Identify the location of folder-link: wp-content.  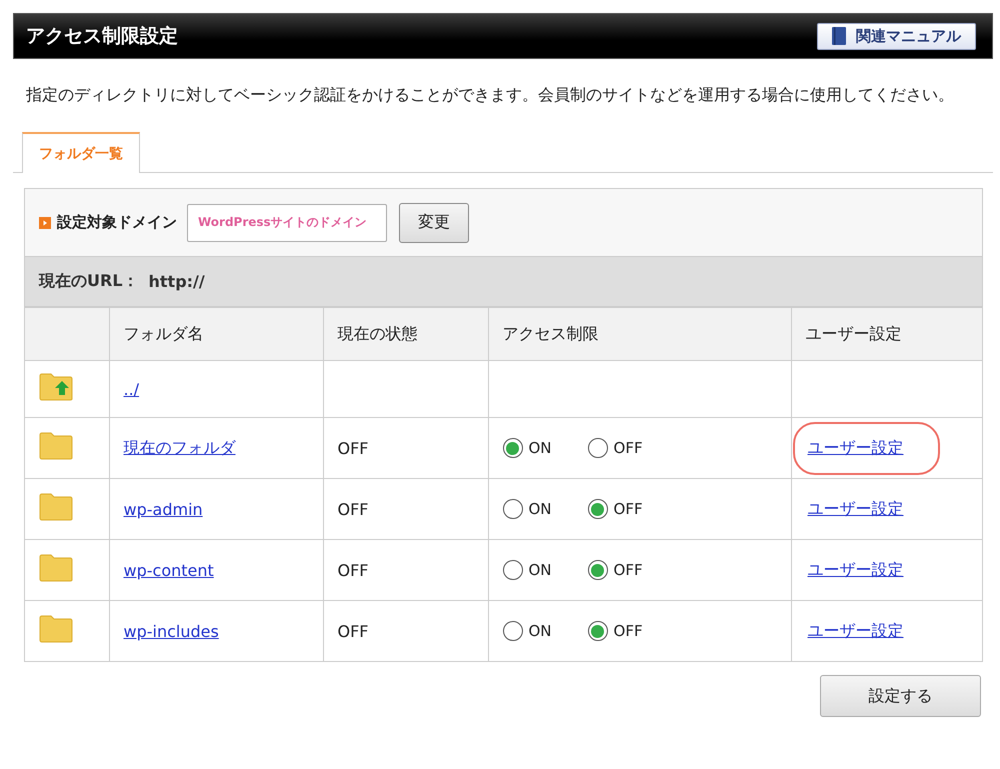
(169, 570).